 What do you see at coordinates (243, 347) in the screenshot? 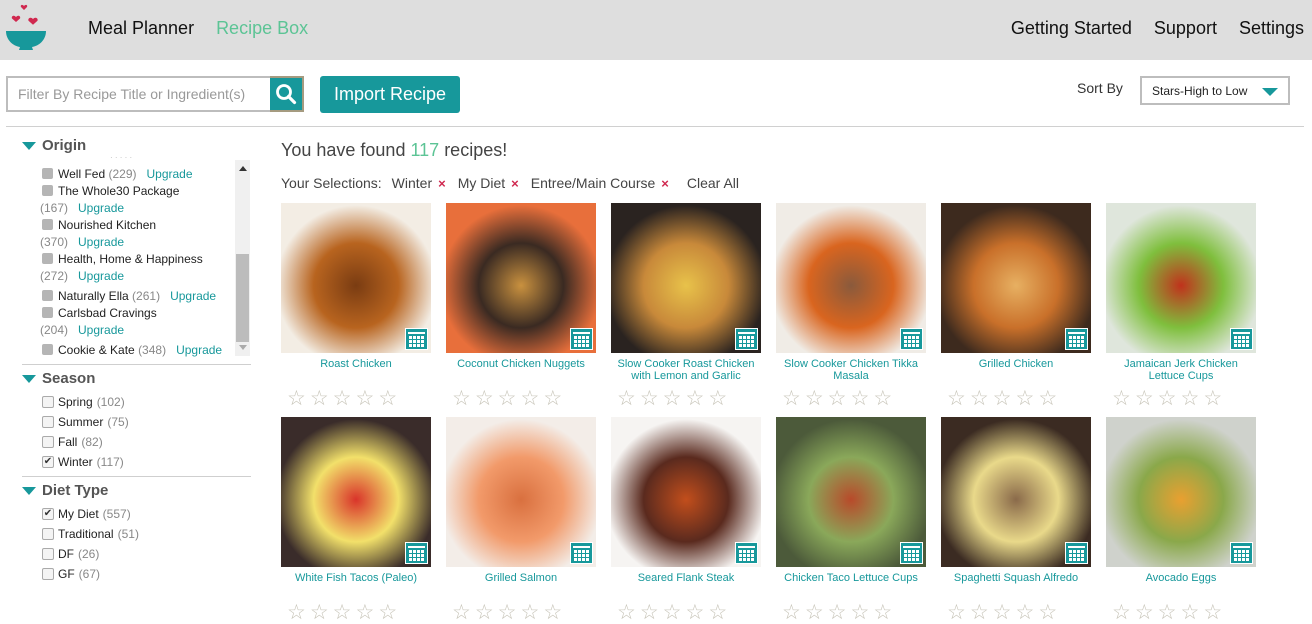
I see `scroll-down-arrow-icon` at bounding box center [243, 347].